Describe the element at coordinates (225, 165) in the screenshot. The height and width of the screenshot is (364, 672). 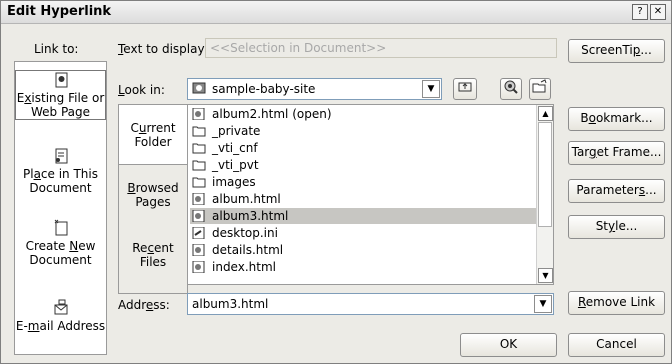
I see `list-item: _vti_pvt` at that location.